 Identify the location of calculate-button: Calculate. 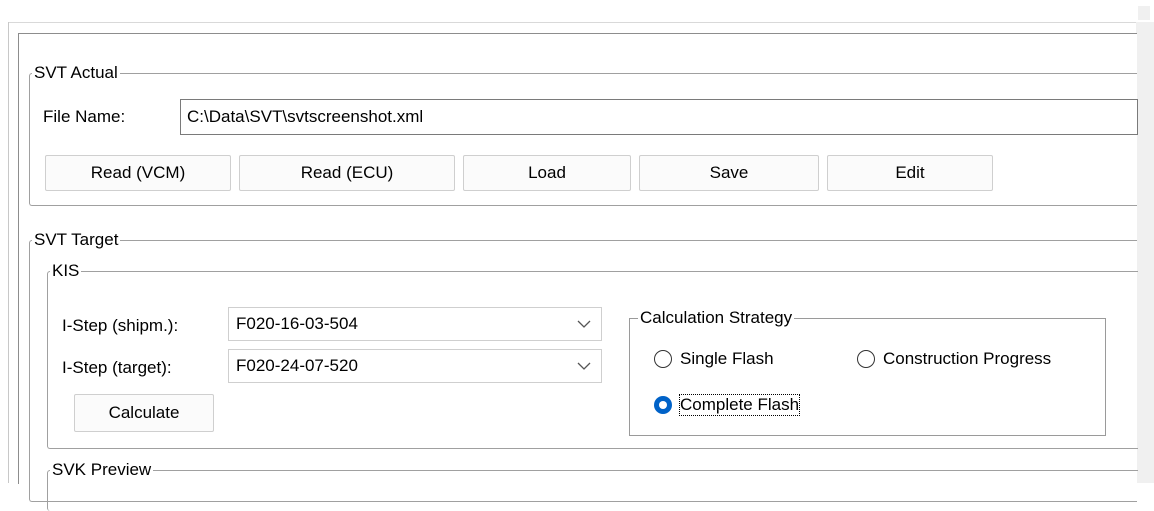
(144, 413).